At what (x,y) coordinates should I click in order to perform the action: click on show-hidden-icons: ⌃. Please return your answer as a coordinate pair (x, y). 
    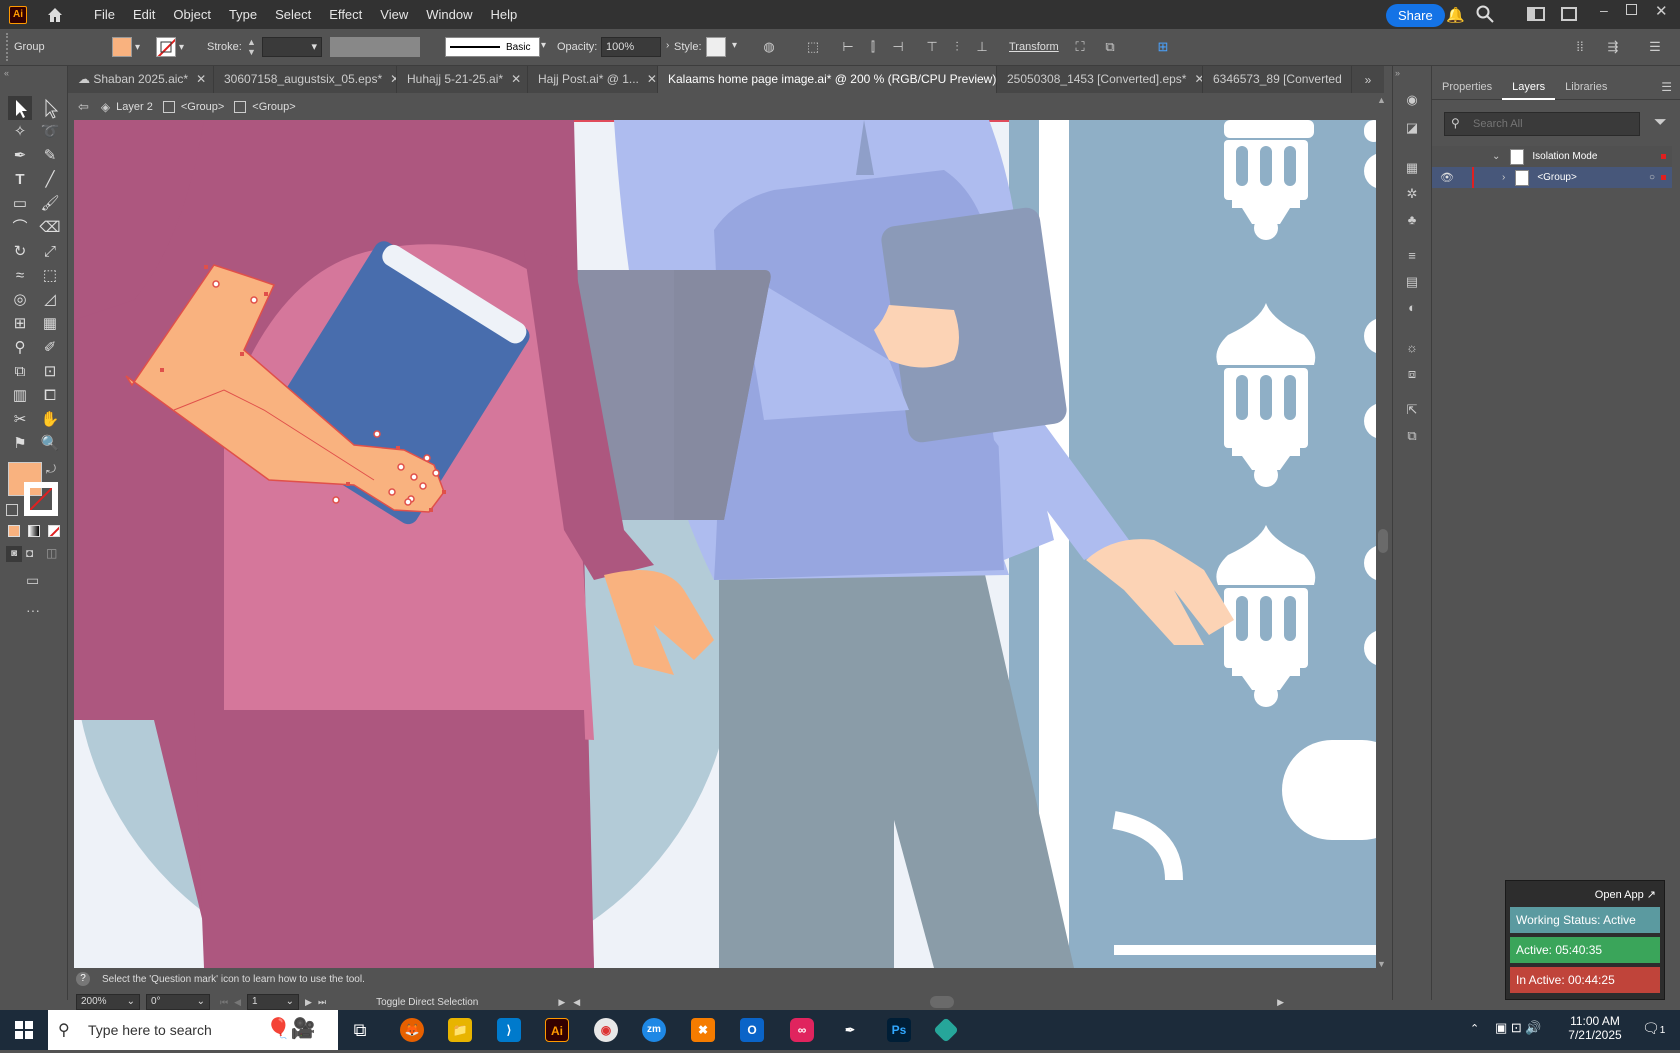
    Looking at the image, I should click on (1474, 1028).